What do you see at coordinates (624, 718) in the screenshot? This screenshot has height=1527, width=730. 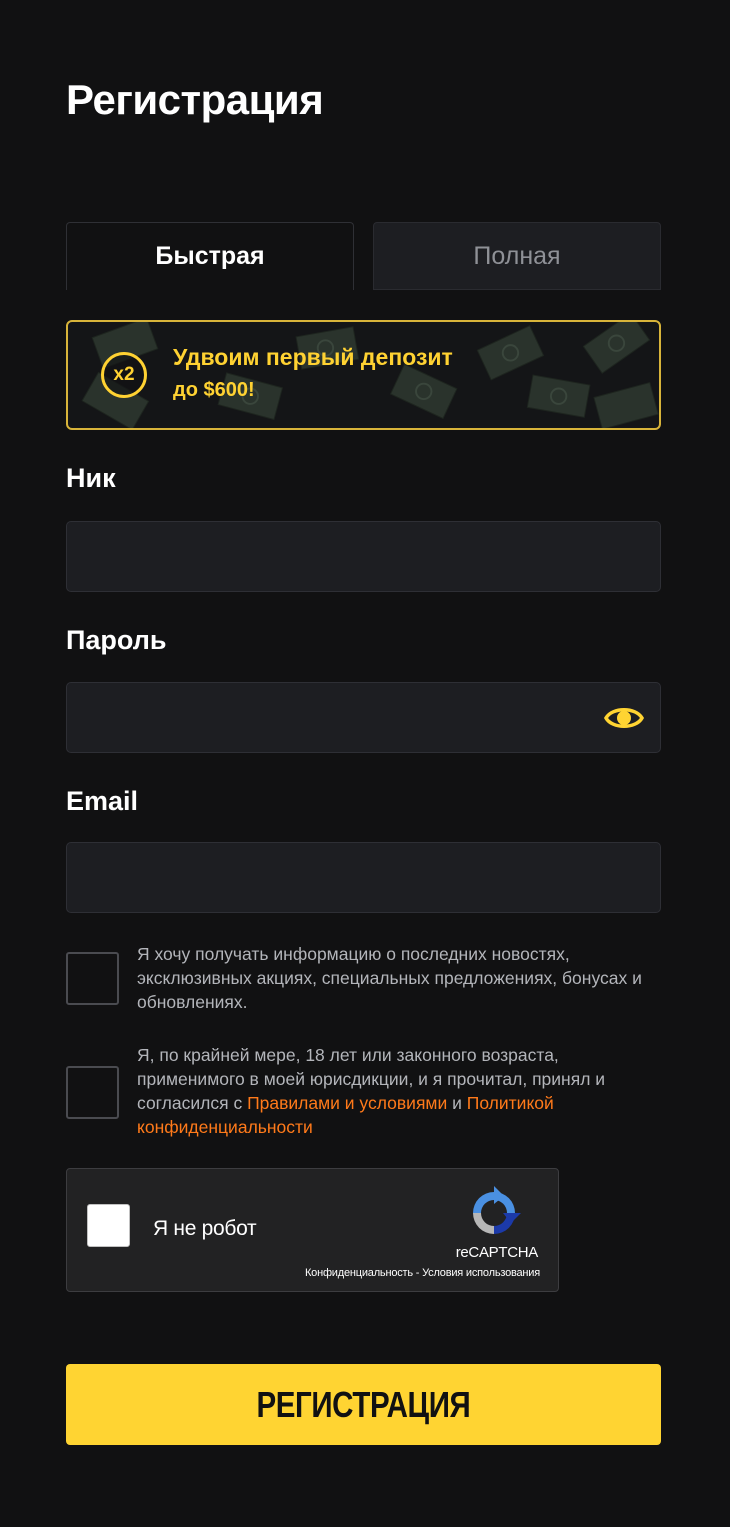 I see `eye-icon` at bounding box center [624, 718].